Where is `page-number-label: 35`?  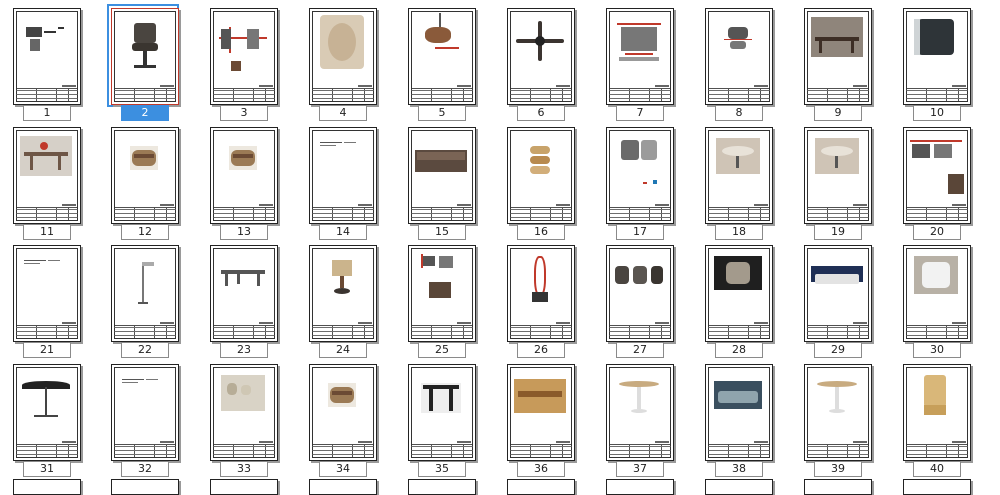
page-number-label: 35 is located at coordinates (442, 469).